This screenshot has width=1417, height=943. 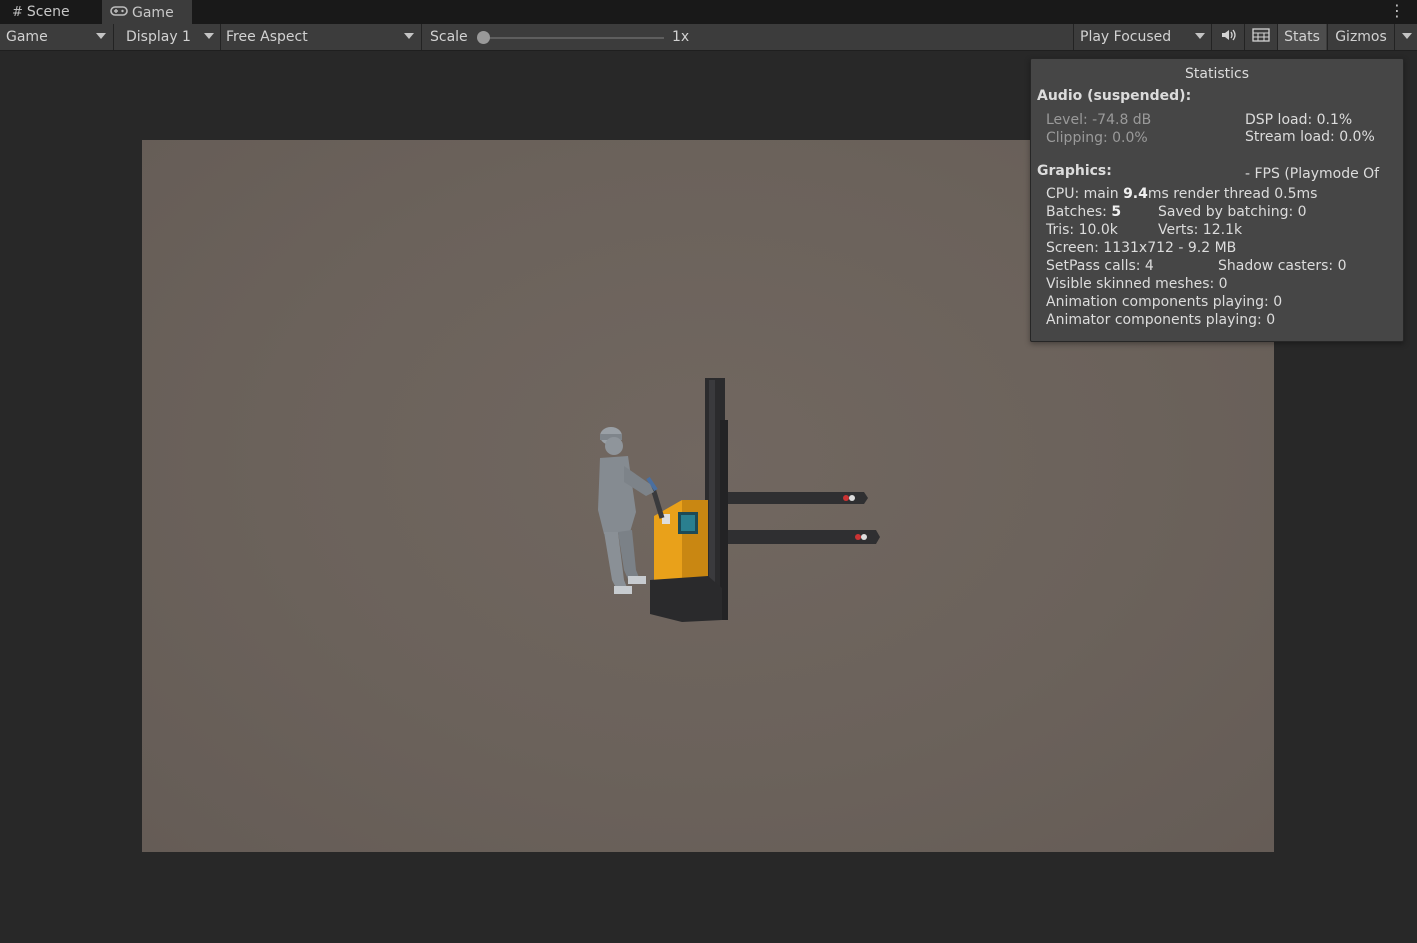 I want to click on resolution-grid-icon, so click(x=1261, y=37).